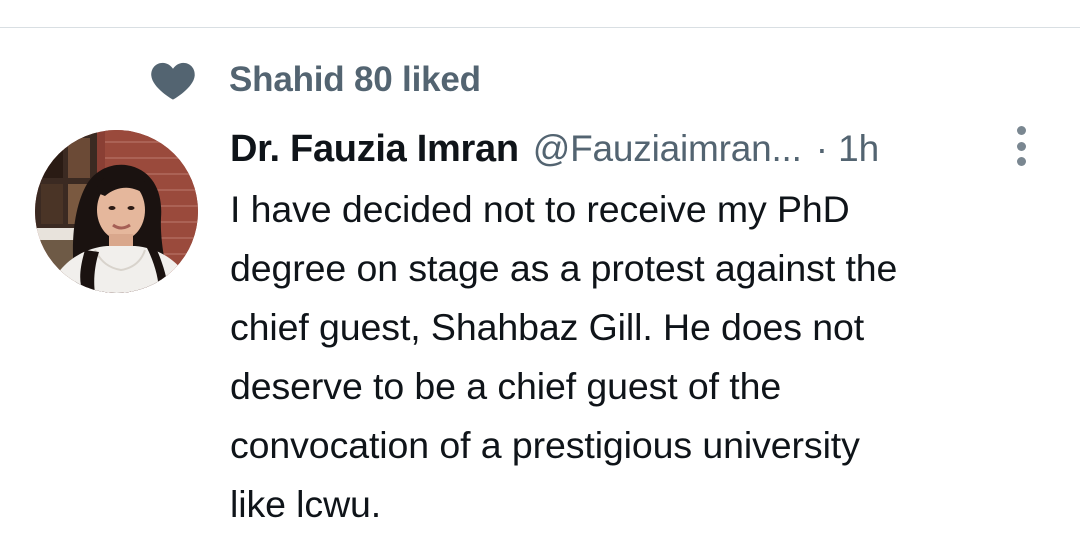 The width and height of the screenshot is (1080, 558). Describe the element at coordinates (506, 386) in the screenshot. I see `tweet-text-line: deserve to be a chief guest of the` at that location.